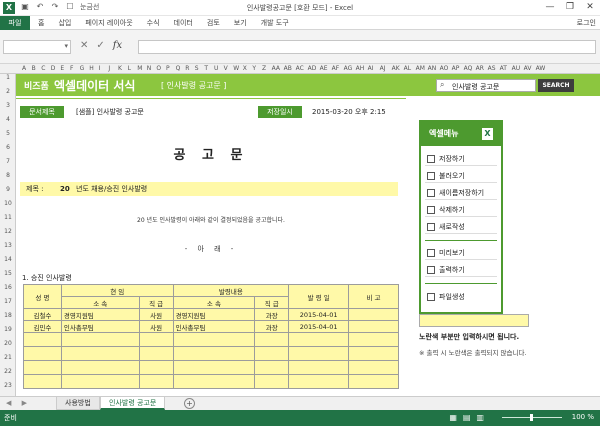 The height and width of the screenshot is (426, 600). Describe the element at coordinates (583, 417) in the screenshot. I see `zoom-level: 100 %` at that location.